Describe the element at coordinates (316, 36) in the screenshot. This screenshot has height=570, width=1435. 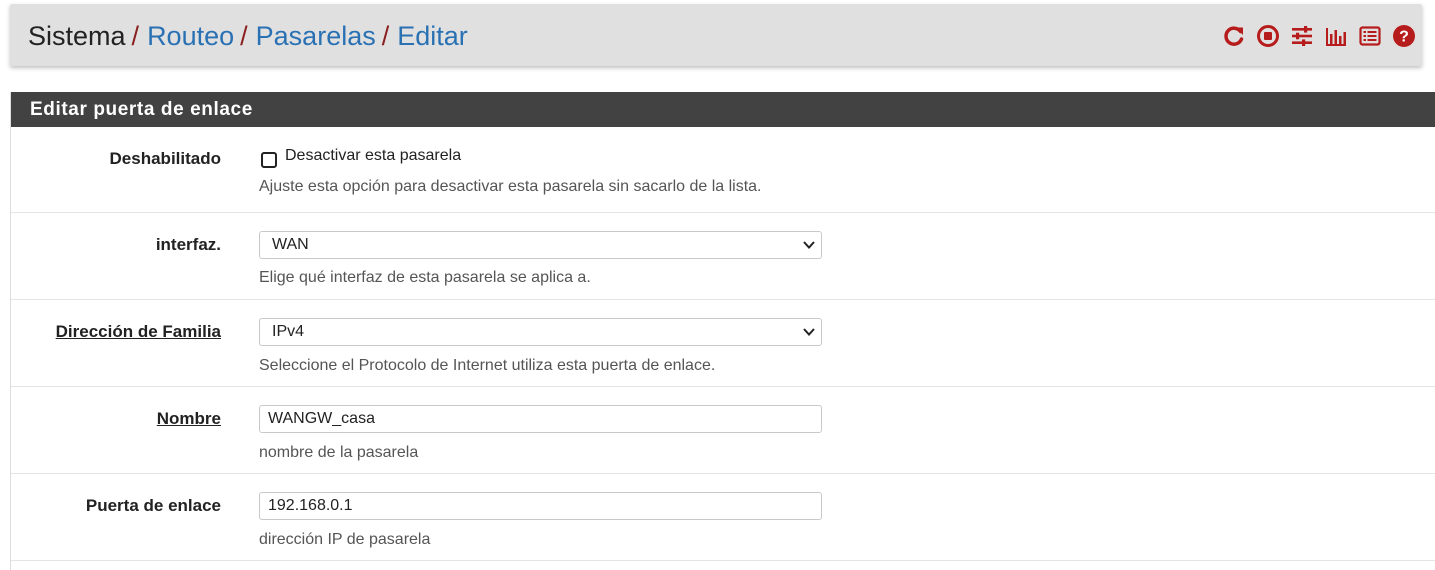
I see `breadcrumb-link-pasarelas: Pasarelas` at that location.